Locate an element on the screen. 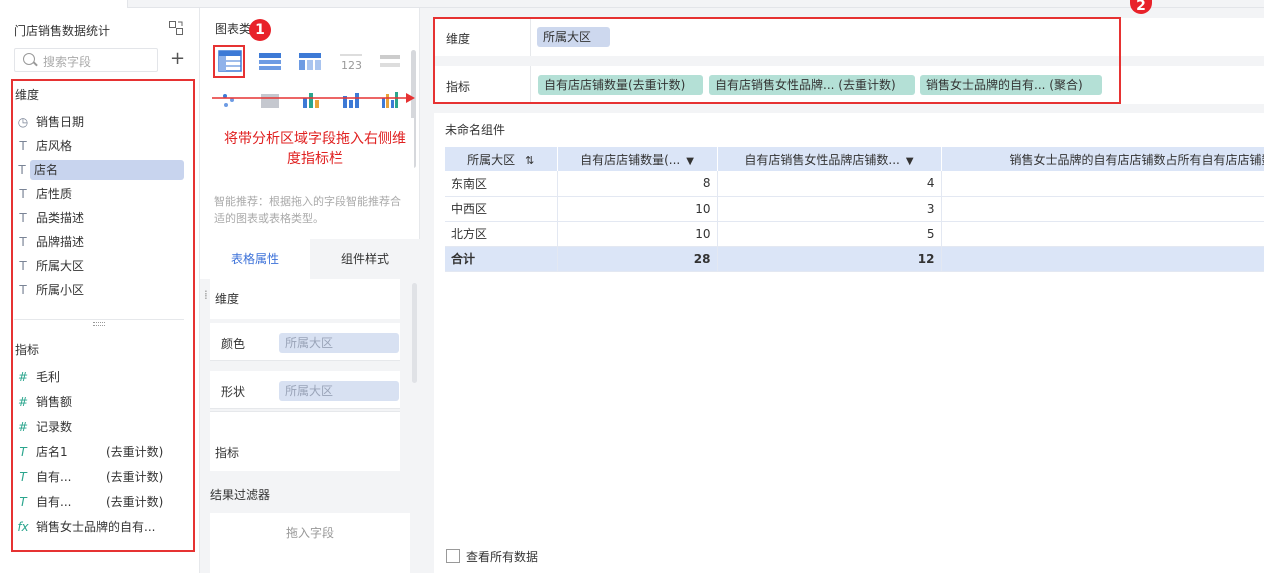 This screenshot has height=573, width=1264. table-cell-b: 4 is located at coordinates (829, 184).